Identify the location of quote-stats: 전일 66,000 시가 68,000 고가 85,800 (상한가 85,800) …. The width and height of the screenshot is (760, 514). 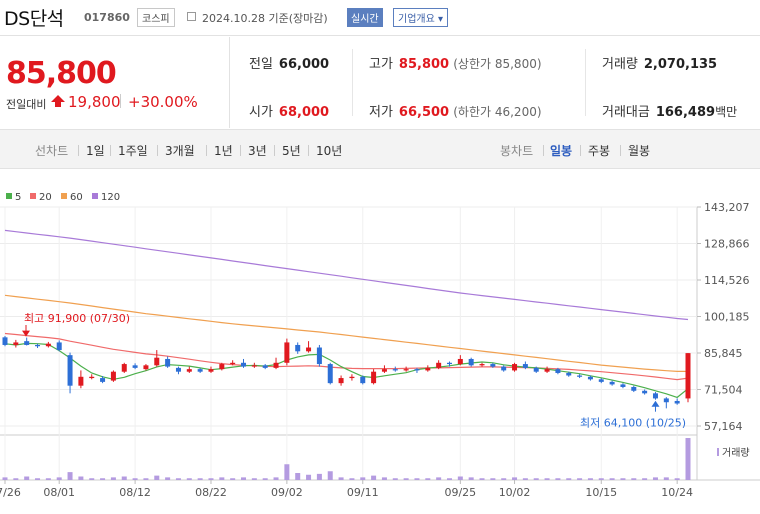
(495, 82).